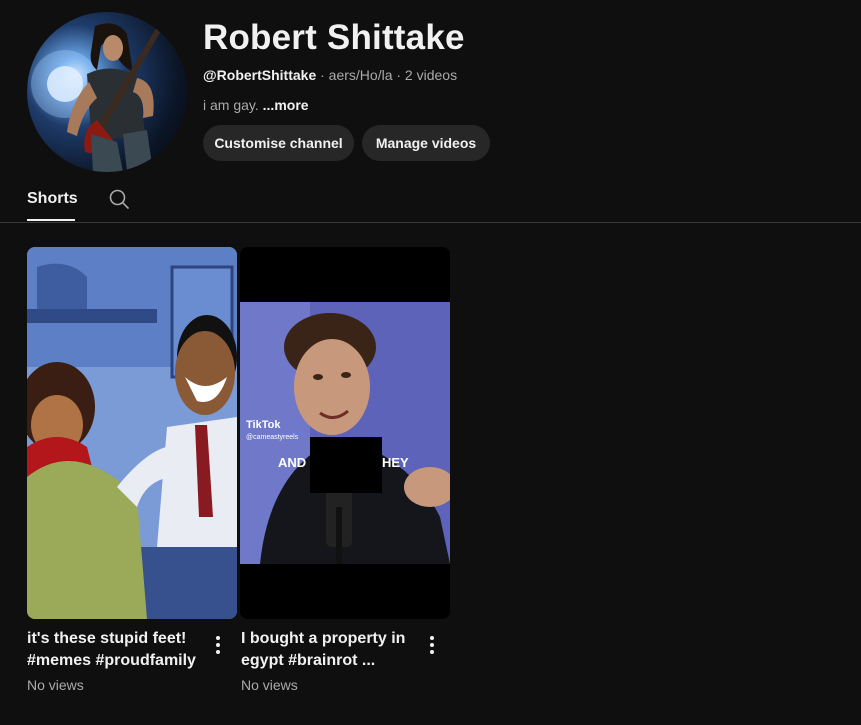 This screenshot has height=725, width=861. I want to click on active-tab-indicator, so click(51, 220).